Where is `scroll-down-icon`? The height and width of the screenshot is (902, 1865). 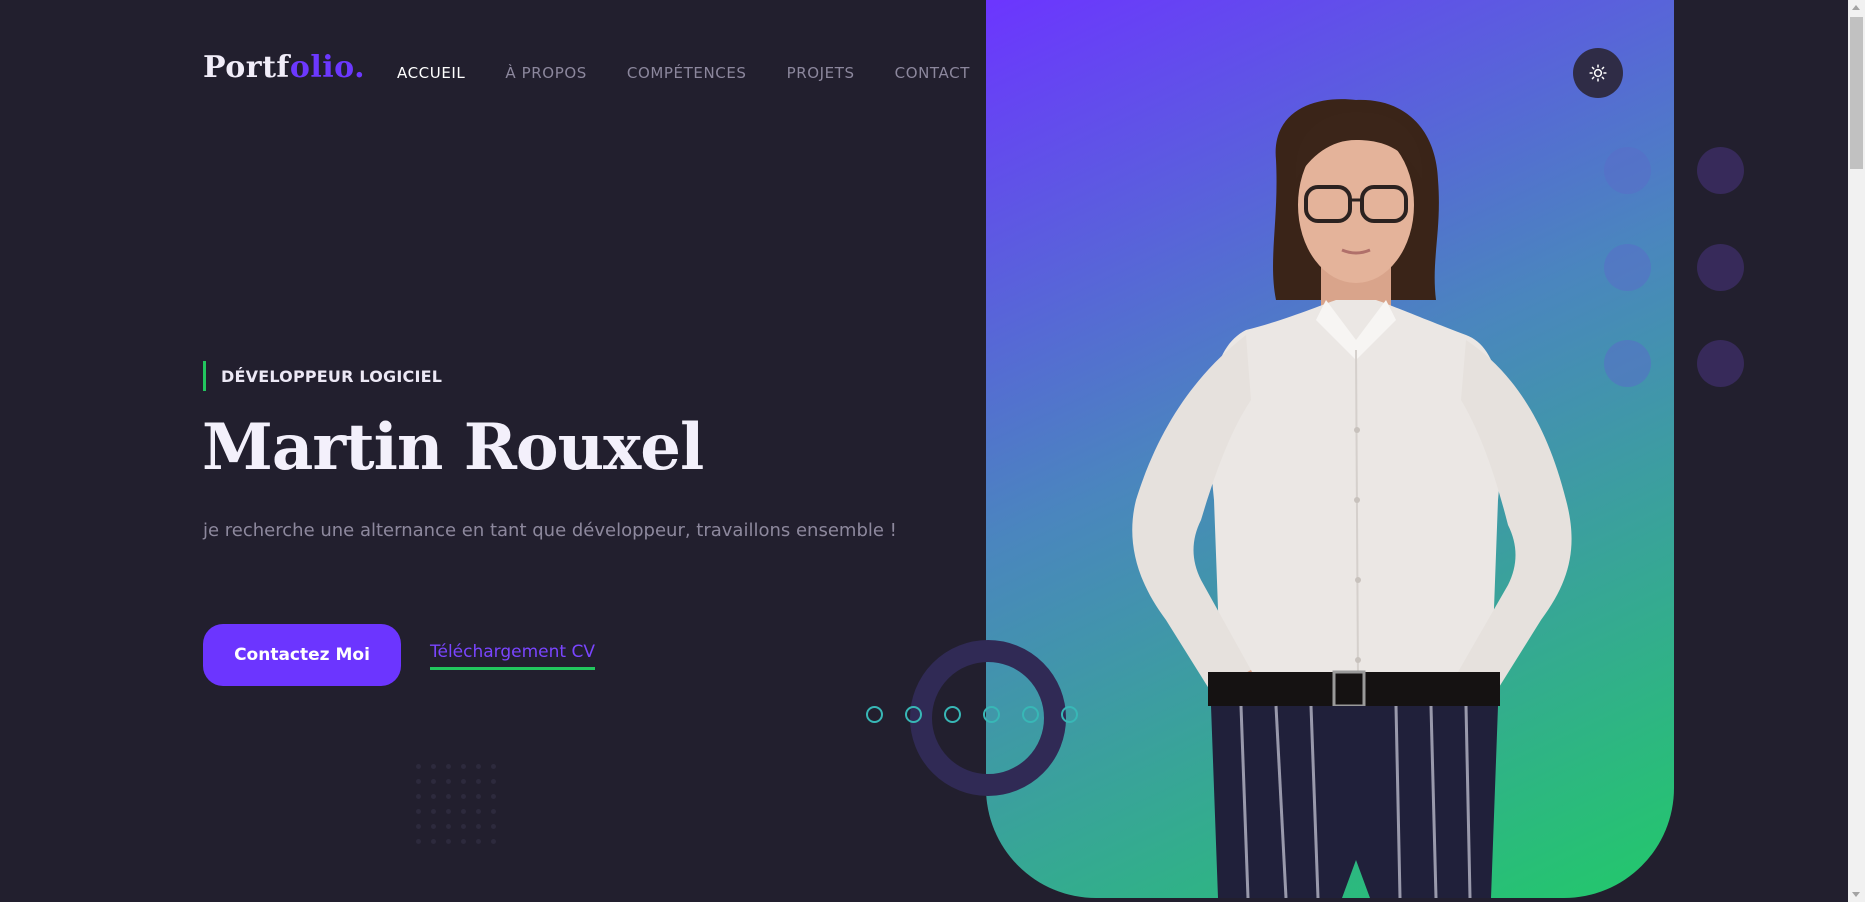 scroll-down-icon is located at coordinates (1856, 894).